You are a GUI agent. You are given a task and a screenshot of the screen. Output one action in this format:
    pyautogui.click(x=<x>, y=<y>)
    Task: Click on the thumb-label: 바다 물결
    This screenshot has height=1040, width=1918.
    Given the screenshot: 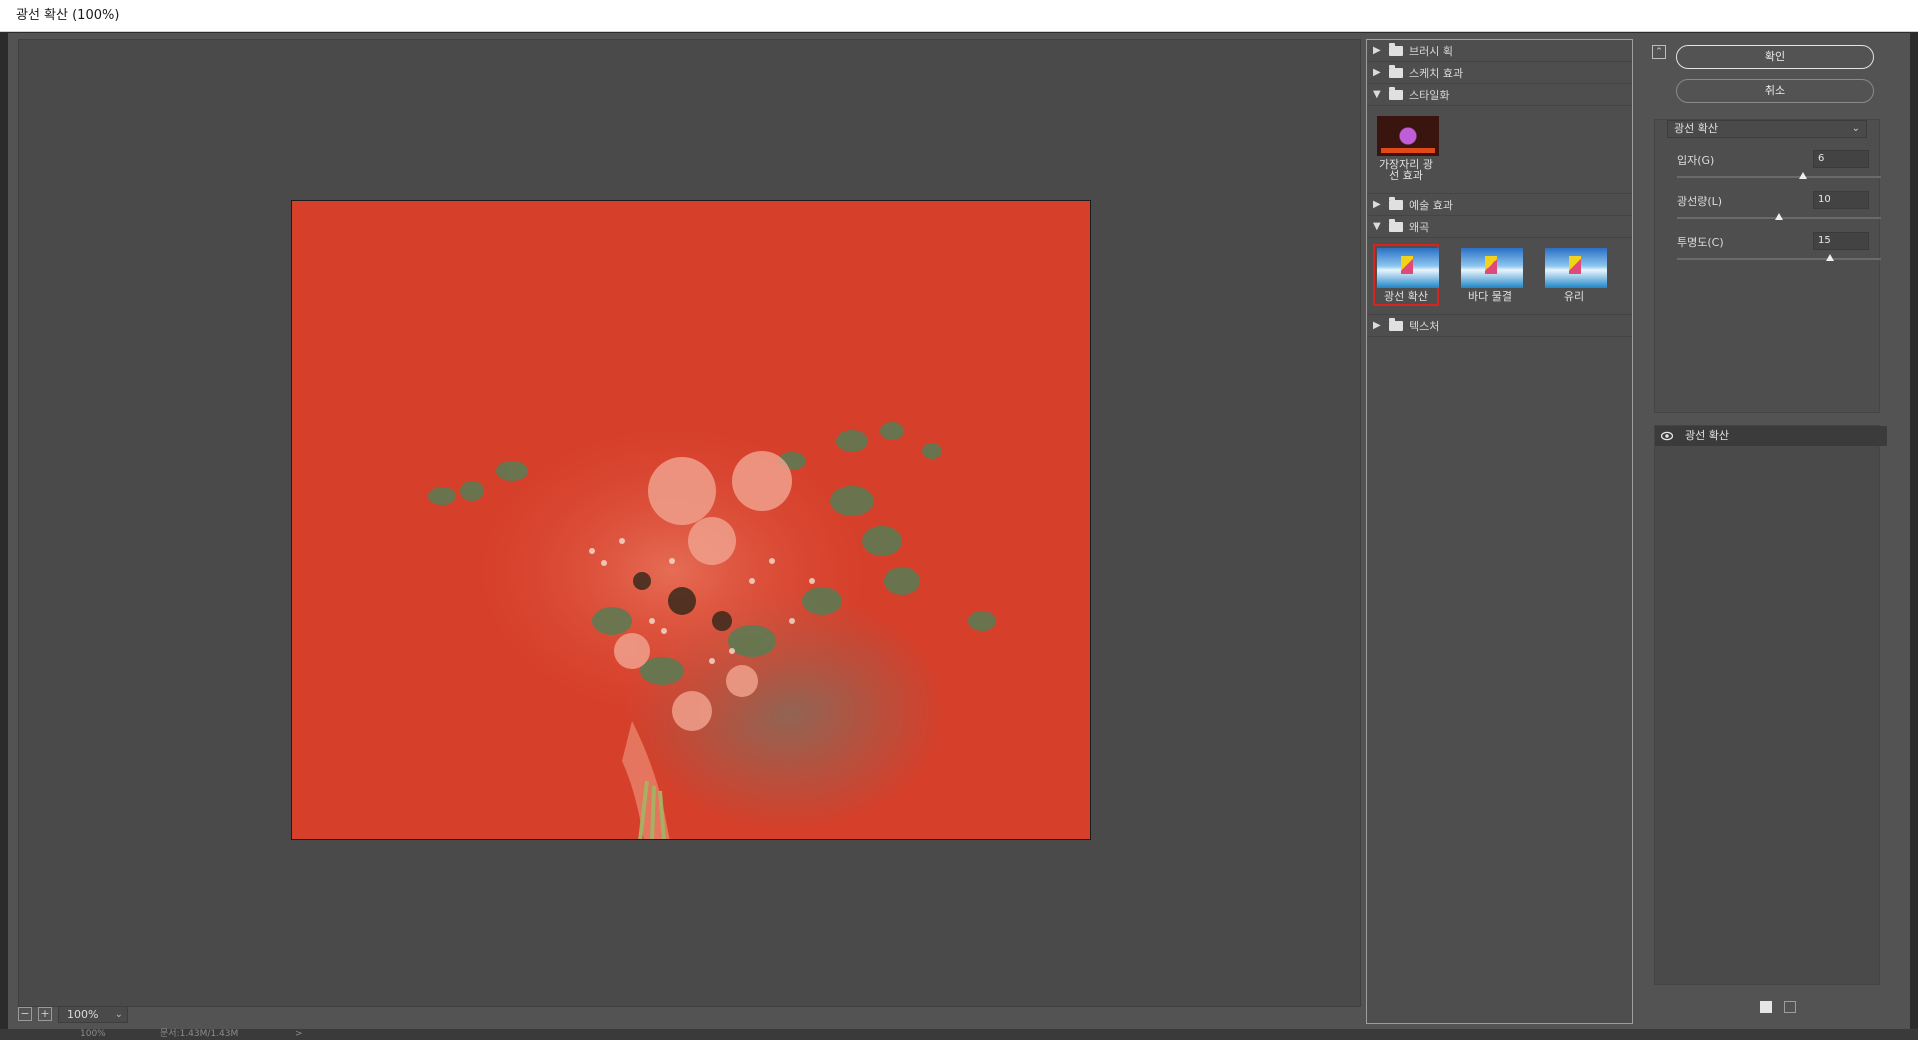 What is the action you would take?
    pyautogui.click(x=1490, y=296)
    